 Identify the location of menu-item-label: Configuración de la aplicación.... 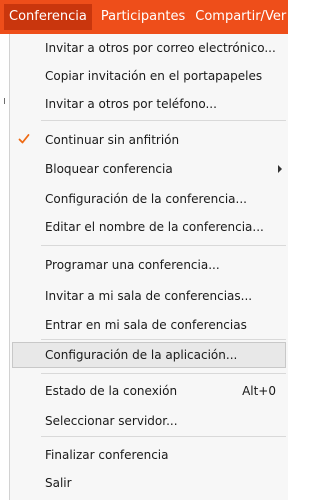
(141, 355).